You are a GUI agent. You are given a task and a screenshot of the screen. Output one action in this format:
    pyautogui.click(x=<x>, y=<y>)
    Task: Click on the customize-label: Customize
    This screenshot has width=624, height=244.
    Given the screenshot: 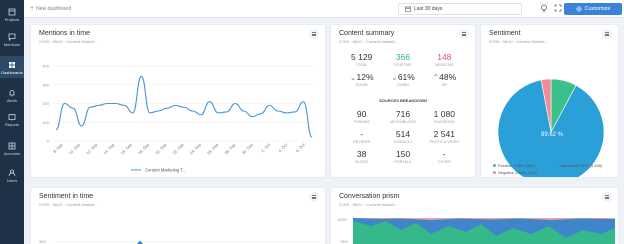 What is the action you would take?
    pyautogui.click(x=597, y=9)
    